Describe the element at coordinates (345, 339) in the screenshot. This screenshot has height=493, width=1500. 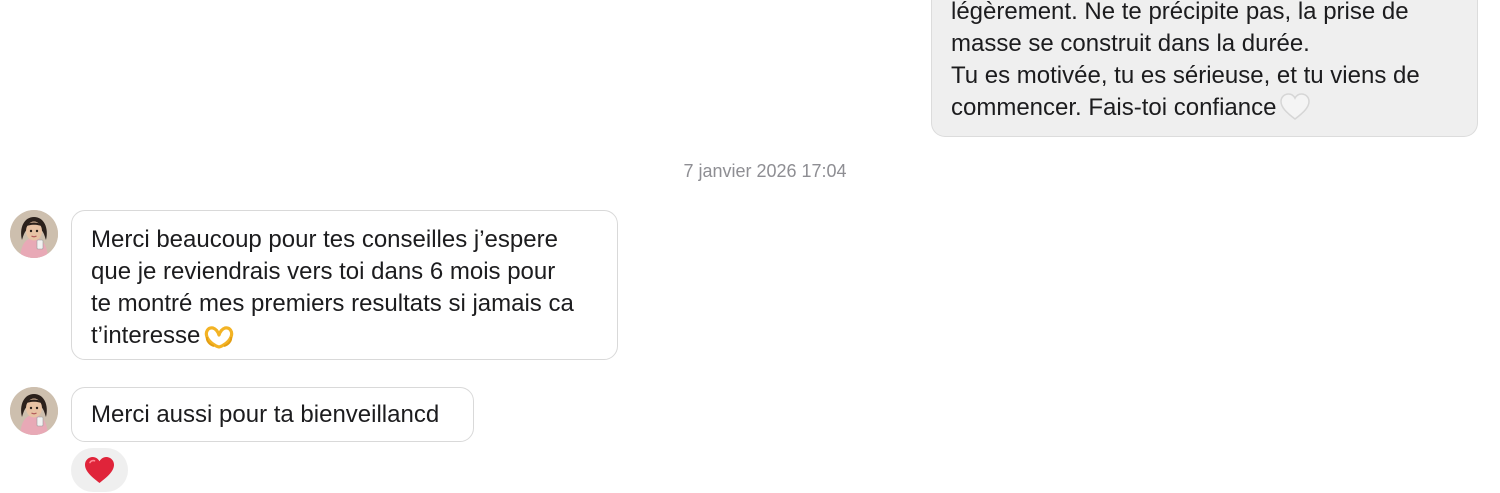
I see `message-line: t’interesse` at that location.